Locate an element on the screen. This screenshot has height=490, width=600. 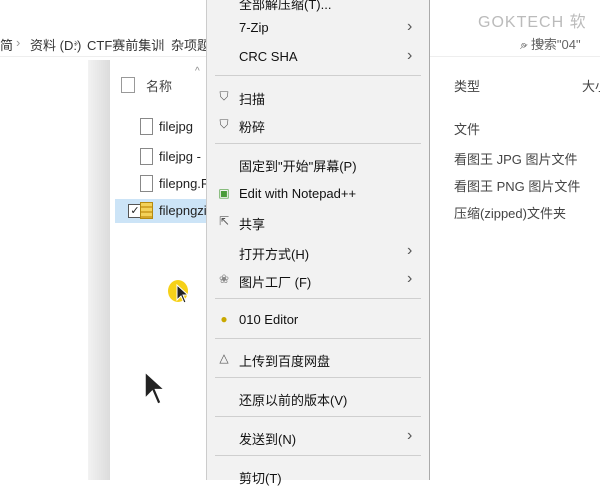
file-row-selected: ✓ filepngzi is located at coordinates (165, 211).